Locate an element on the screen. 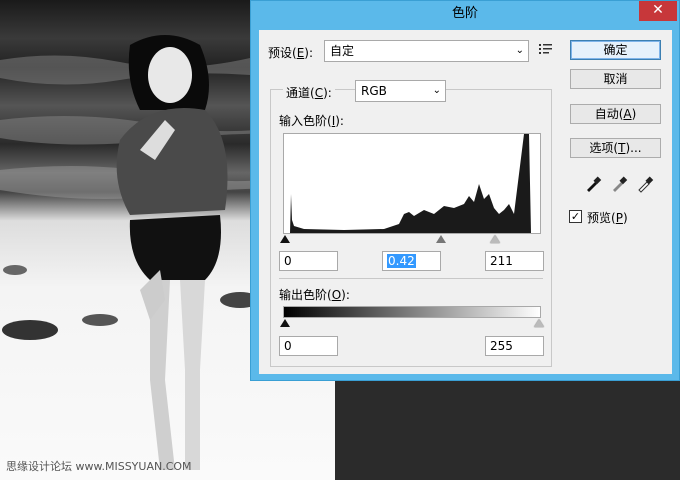 The image size is (680, 480). histogram is located at coordinates (412, 183).